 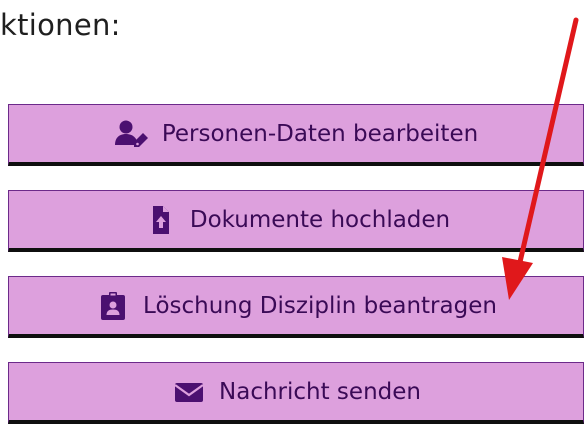 I want to click on send-message-button: Nachricht senden, so click(x=296, y=393).